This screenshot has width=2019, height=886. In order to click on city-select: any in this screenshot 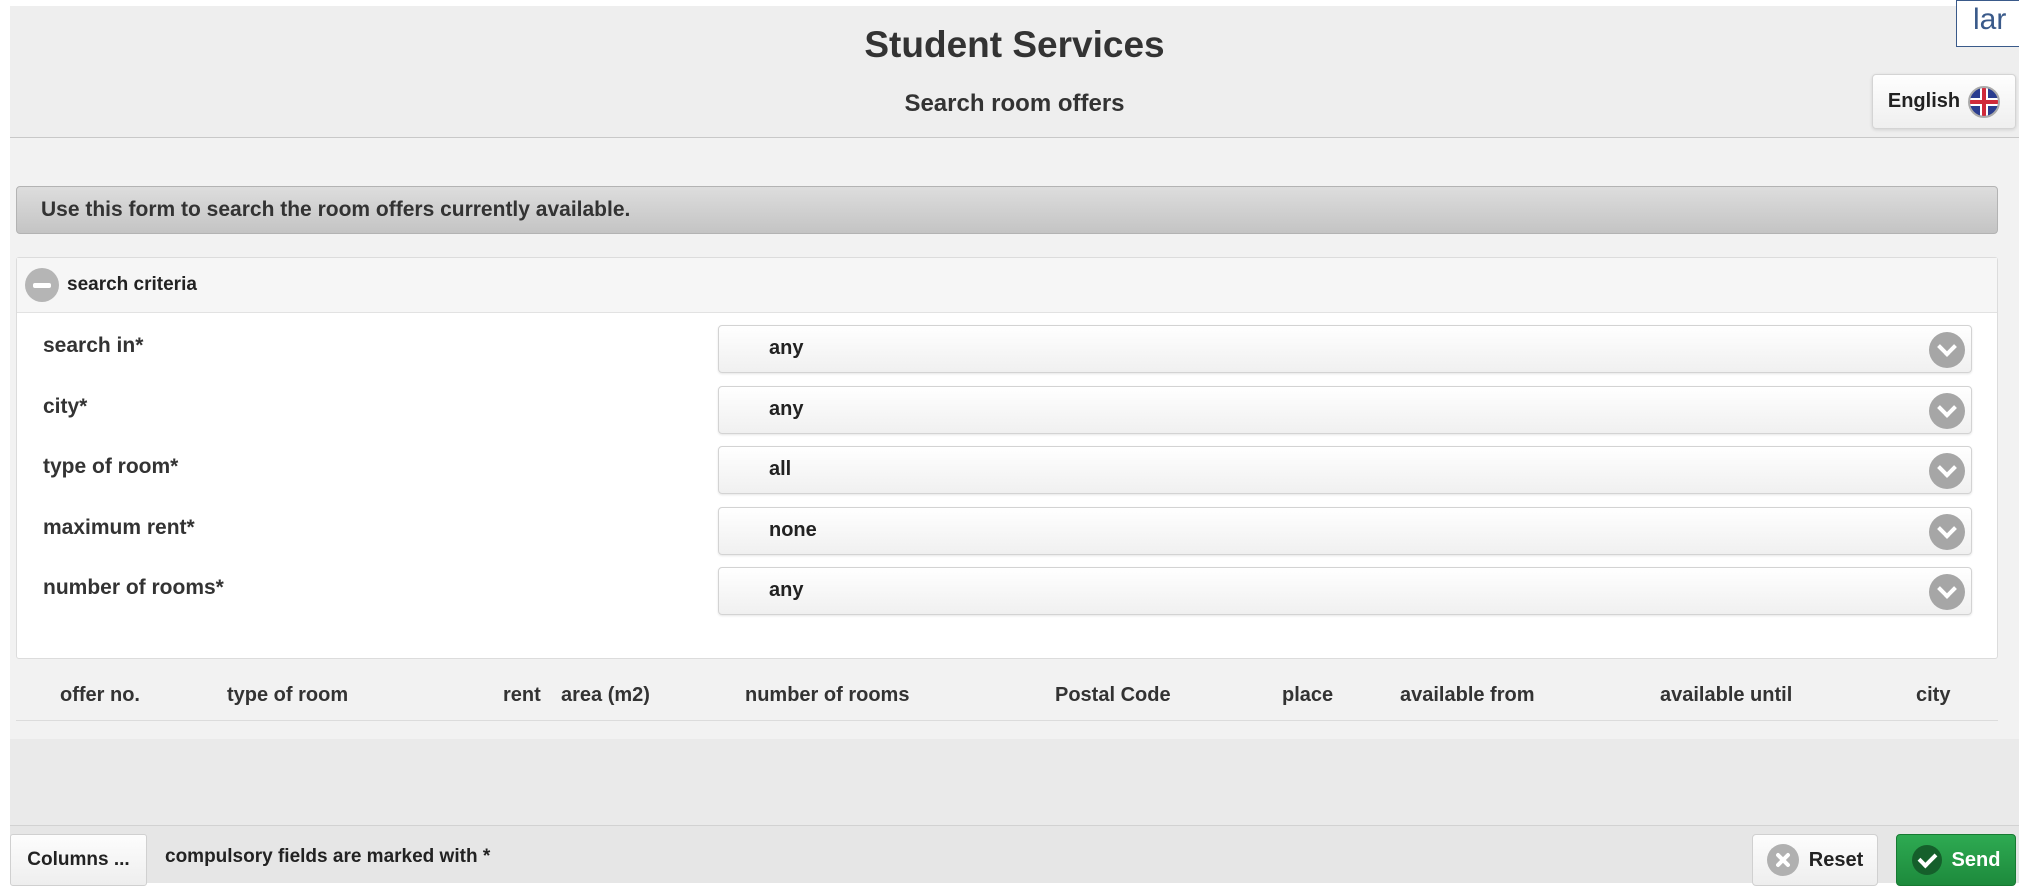, I will do `click(1345, 410)`.